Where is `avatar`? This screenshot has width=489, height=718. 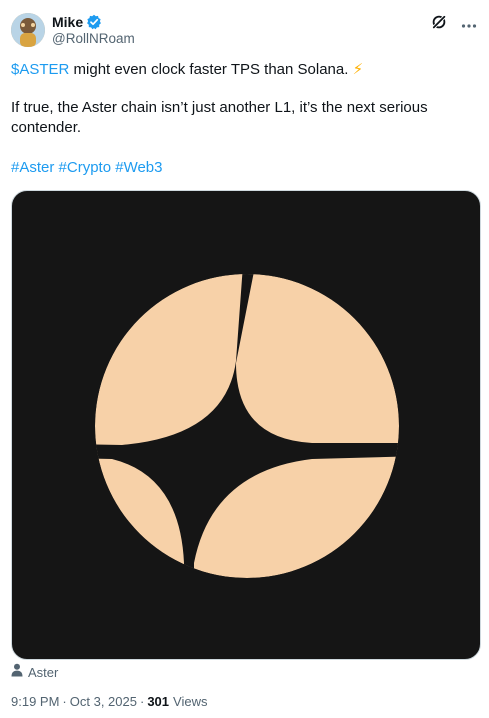 avatar is located at coordinates (28, 30).